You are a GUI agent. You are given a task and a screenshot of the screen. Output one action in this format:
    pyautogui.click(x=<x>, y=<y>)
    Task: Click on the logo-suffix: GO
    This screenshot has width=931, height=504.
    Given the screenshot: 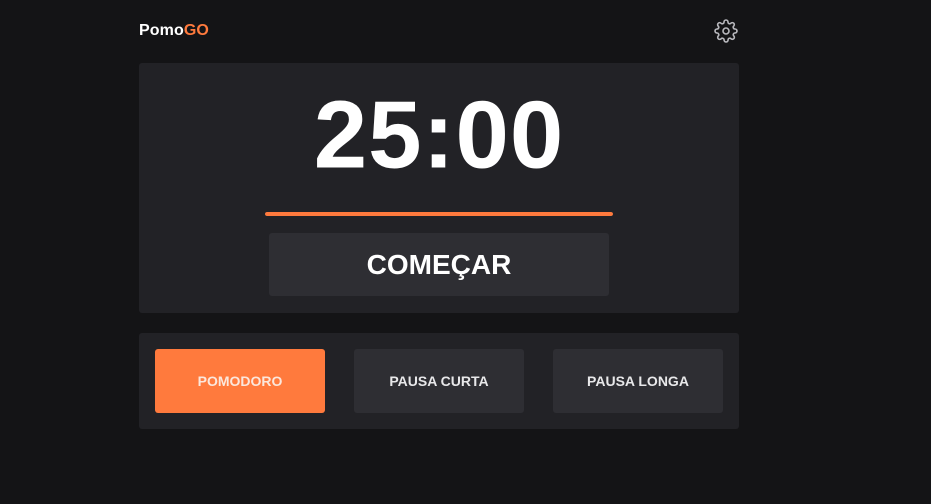 What is the action you would take?
    pyautogui.click(x=196, y=30)
    